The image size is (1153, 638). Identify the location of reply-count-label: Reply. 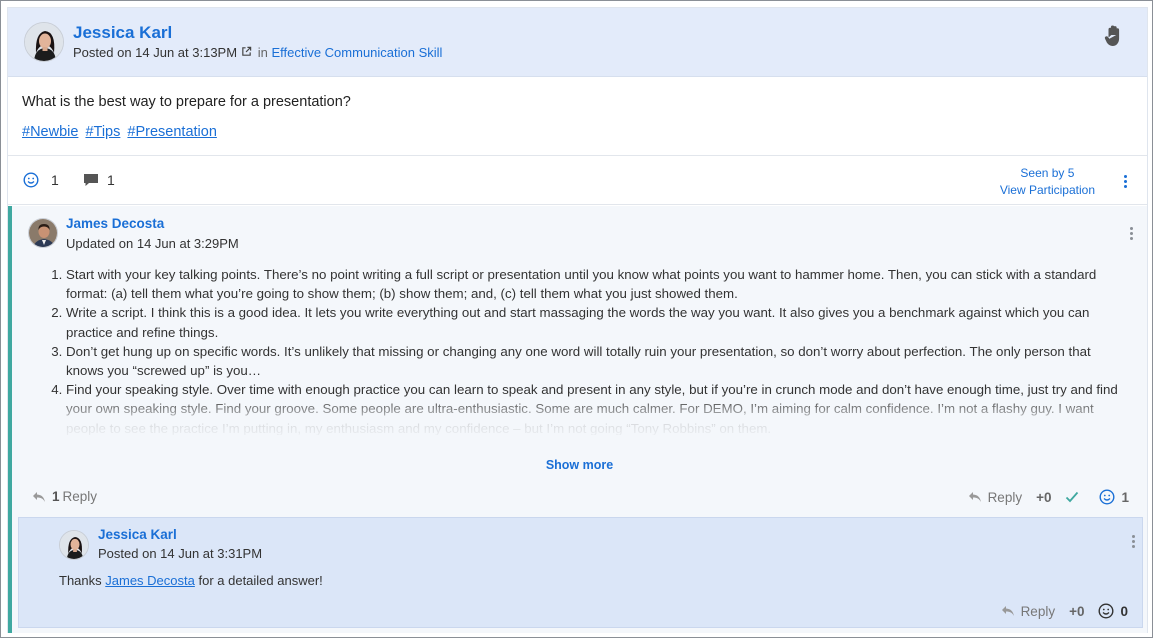
(80, 496).